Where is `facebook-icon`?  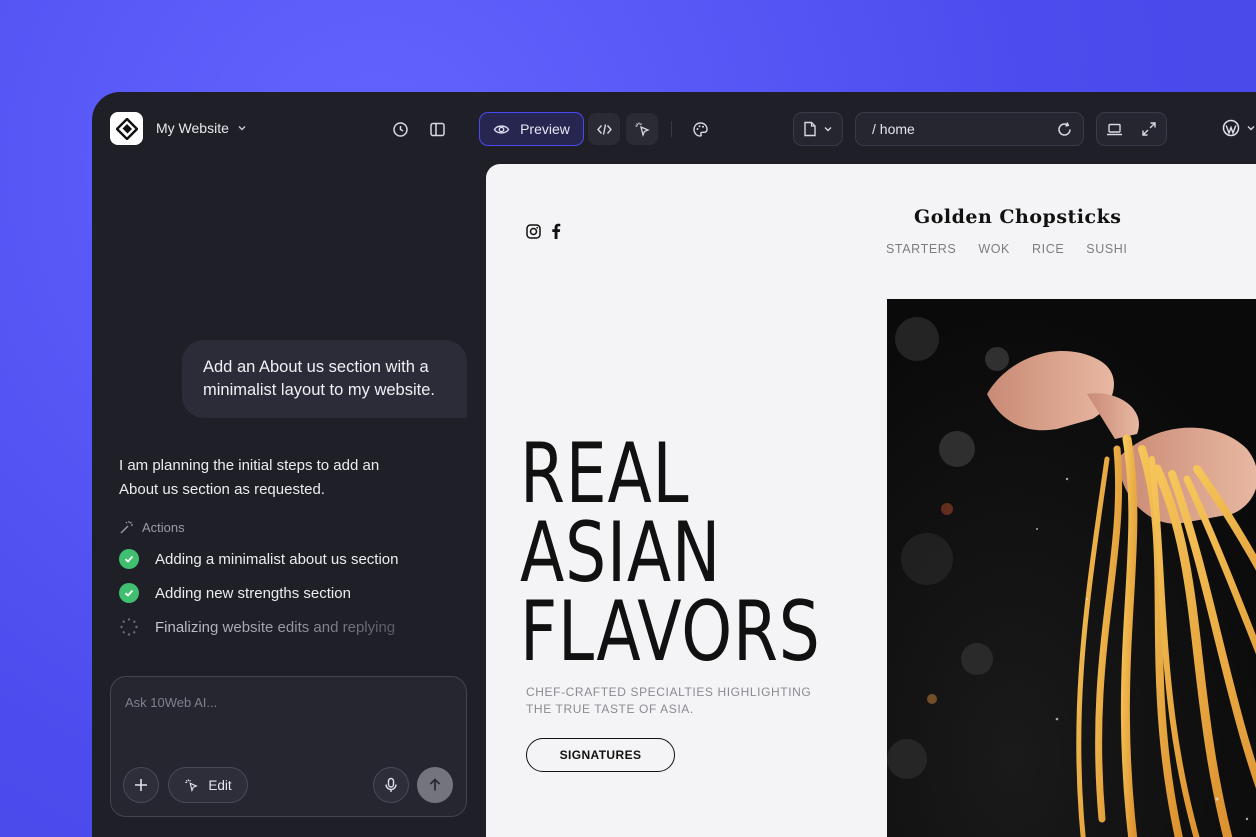
facebook-icon is located at coordinates (556, 231).